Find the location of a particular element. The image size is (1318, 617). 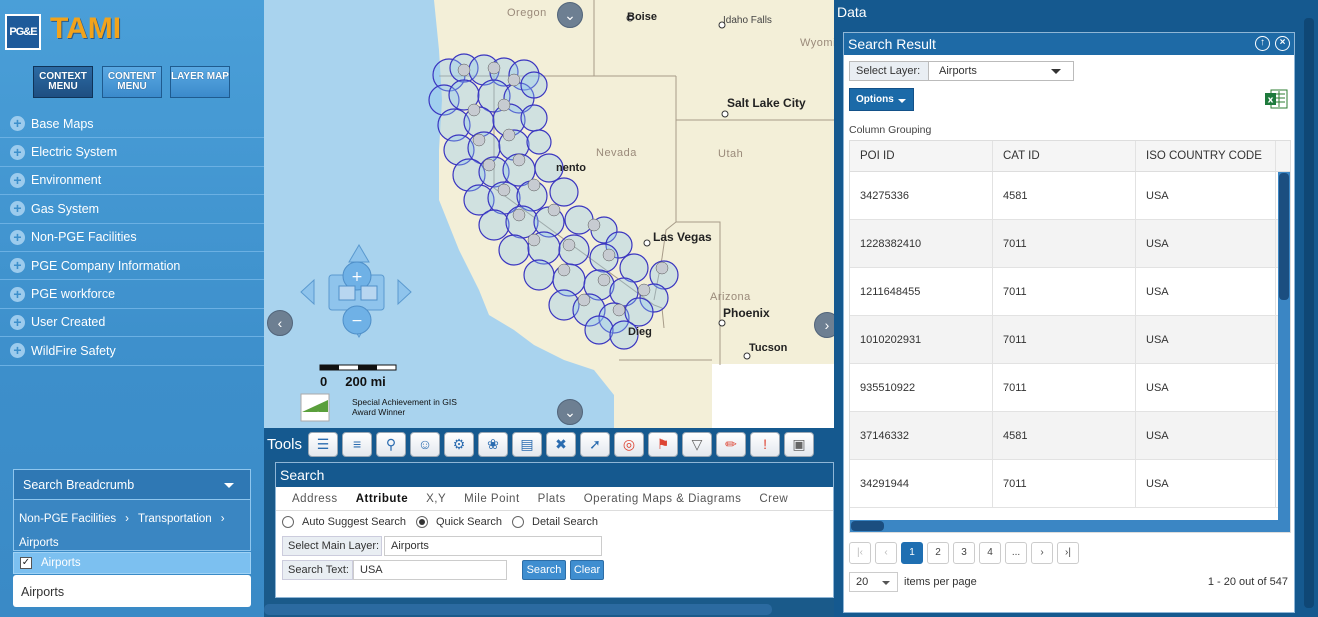

grid-header: POI ID CAT ID ISO COUNTRY CODE is located at coordinates (1070, 156).